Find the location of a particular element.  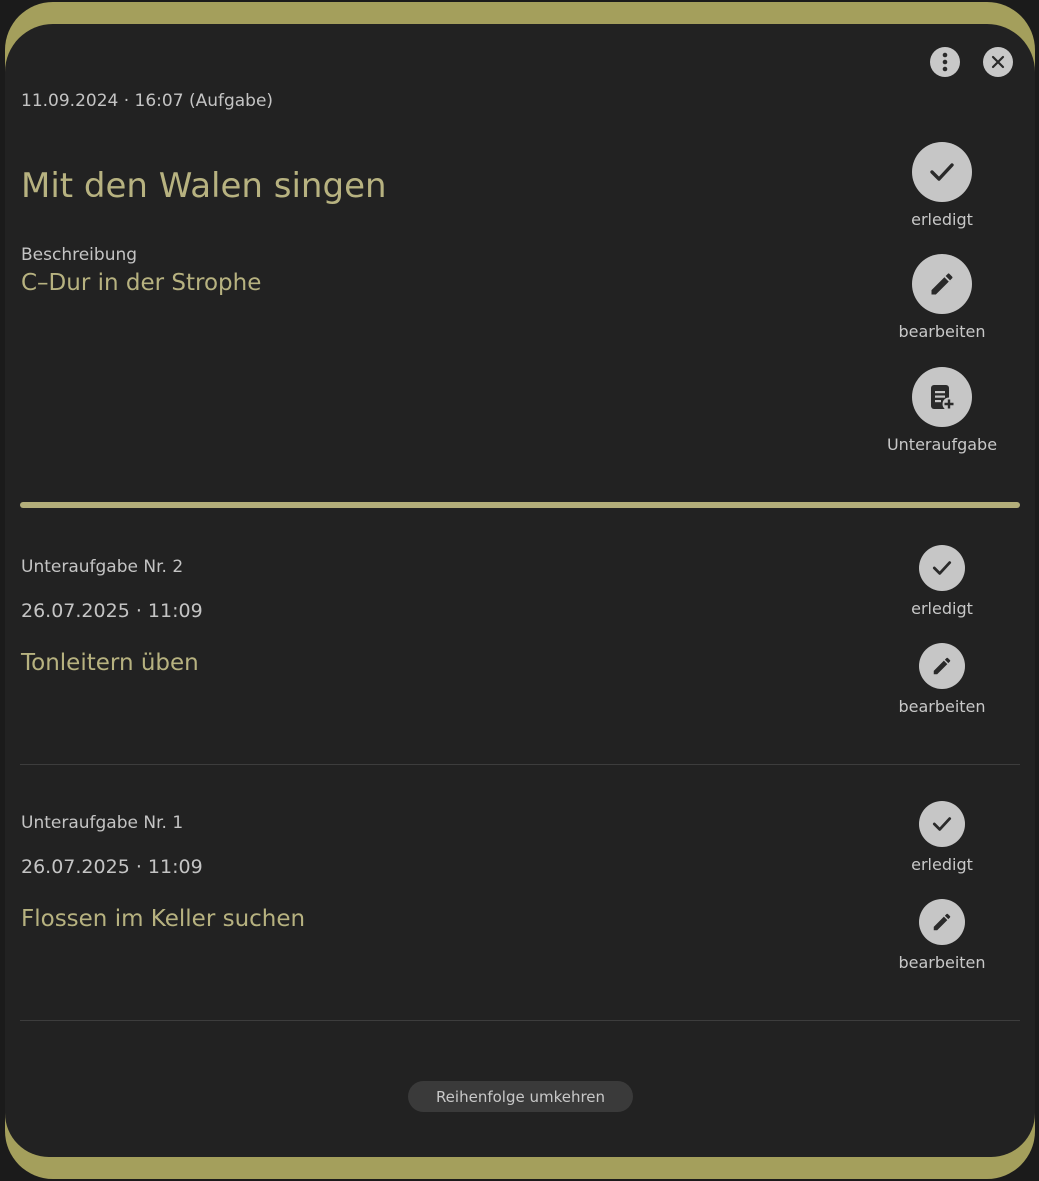

task-edit-button is located at coordinates (942, 284).